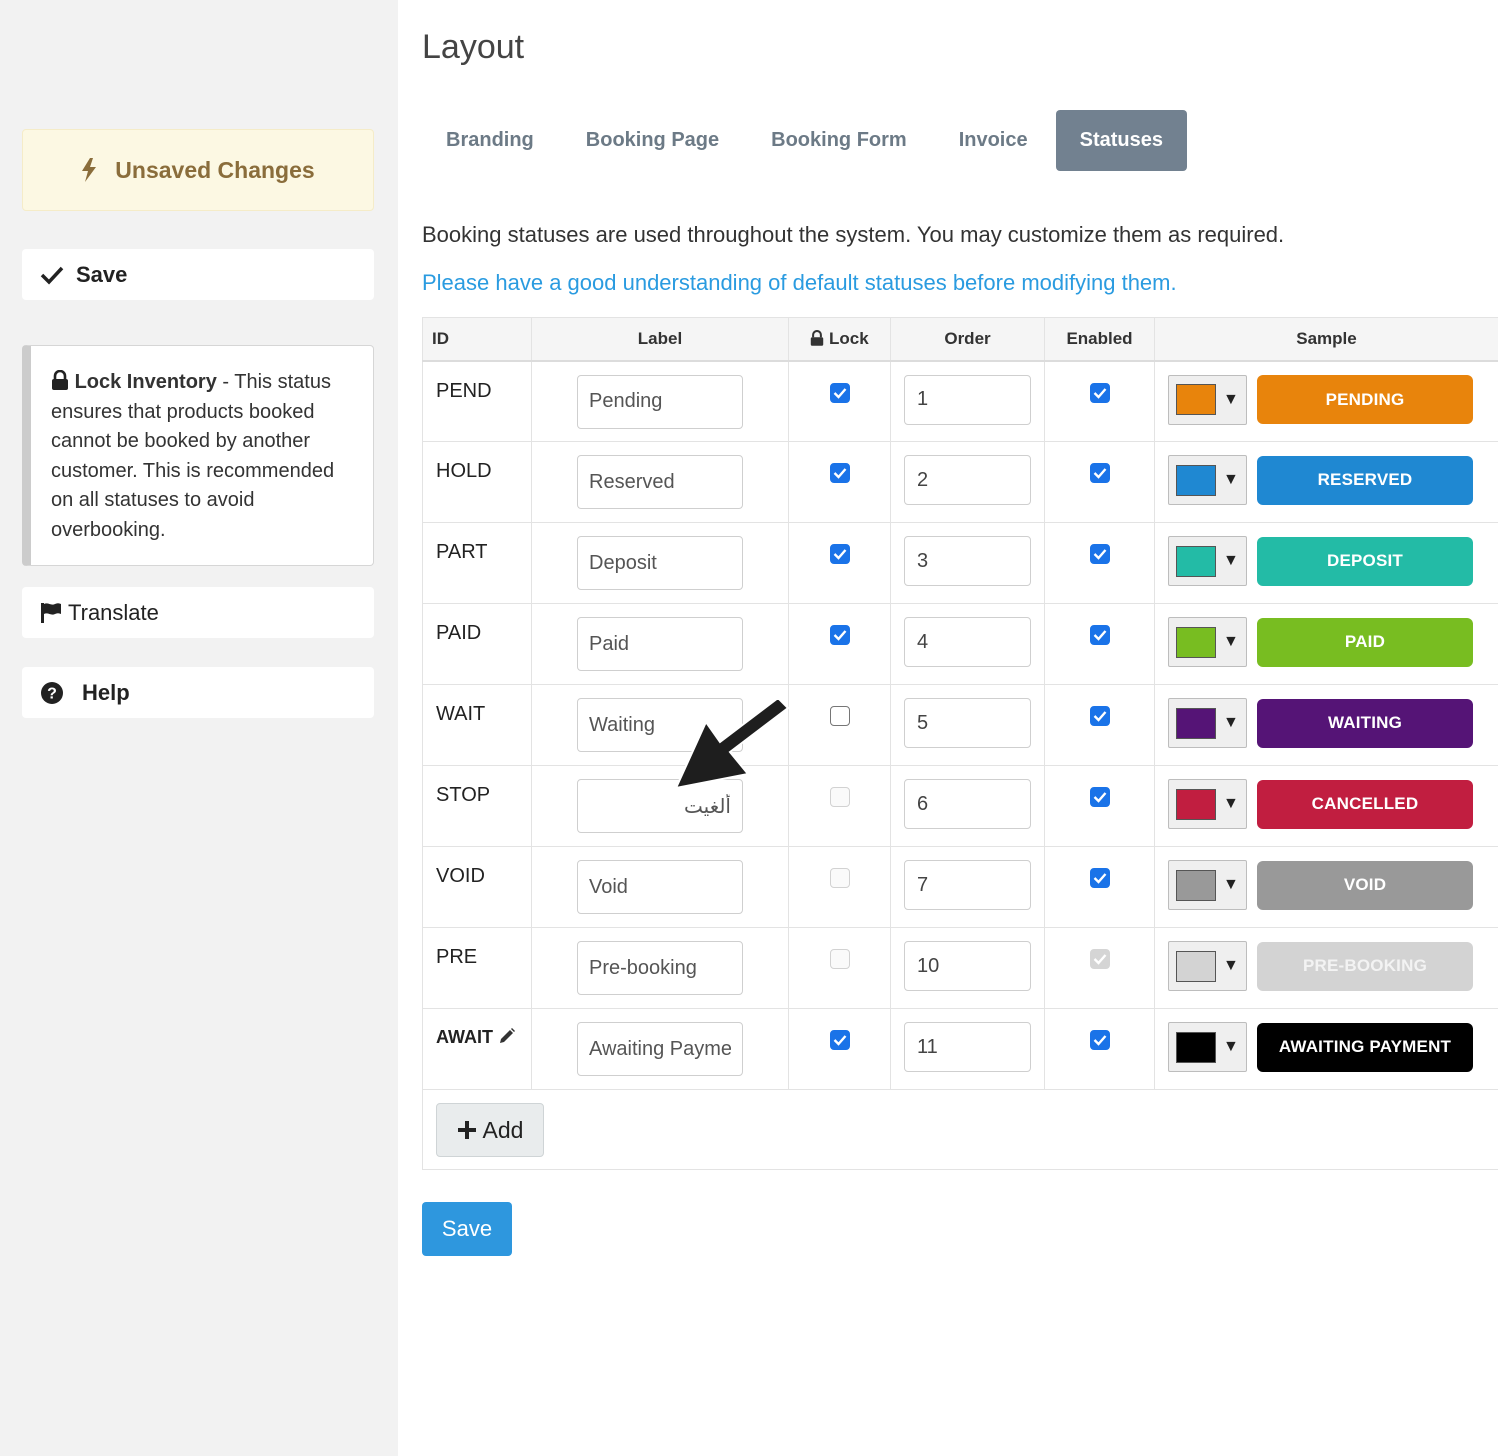 The height and width of the screenshot is (1456, 1498). What do you see at coordinates (967, 339) in the screenshot?
I see `header-order: Order` at bounding box center [967, 339].